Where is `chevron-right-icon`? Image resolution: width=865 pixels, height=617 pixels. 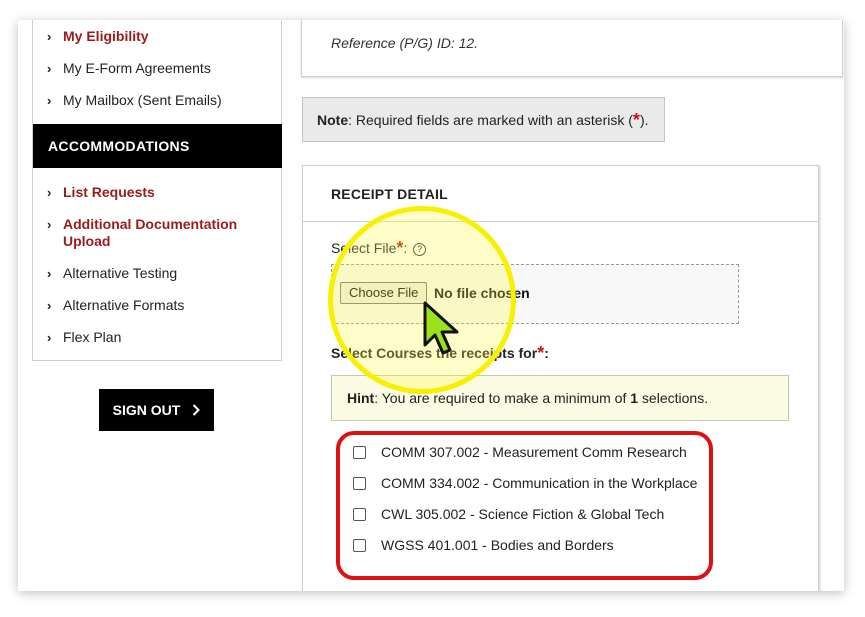 chevron-right-icon is located at coordinates (197, 410).